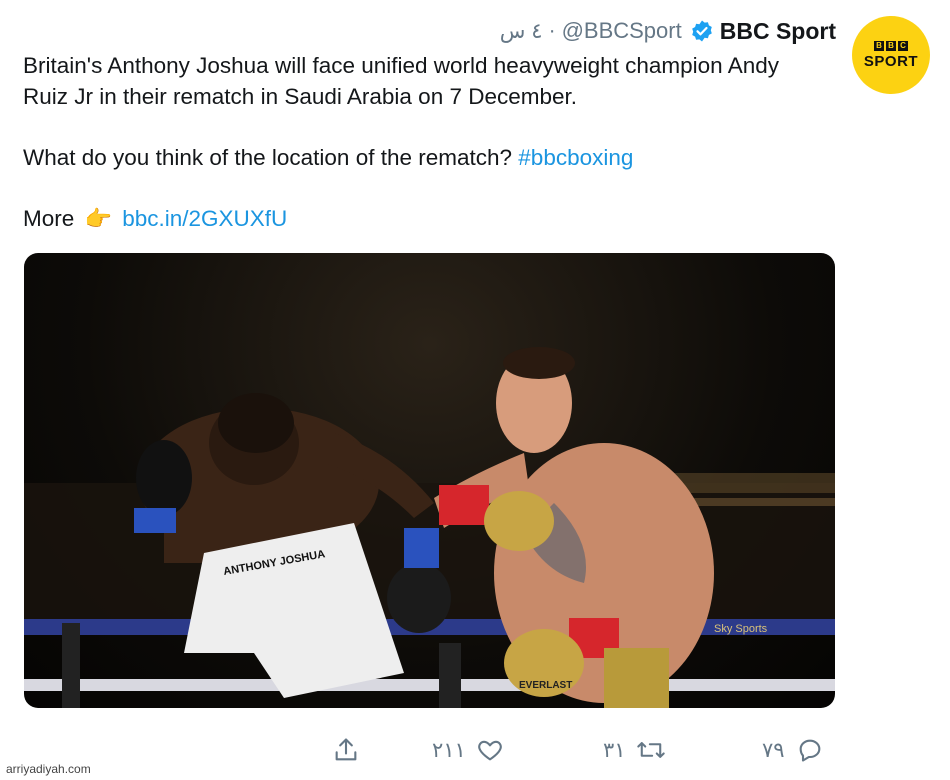  Describe the element at coordinates (433, 218) in the screenshot. I see `tweet-more-line: More 👉 bbc.in/2GXUXfU` at that location.